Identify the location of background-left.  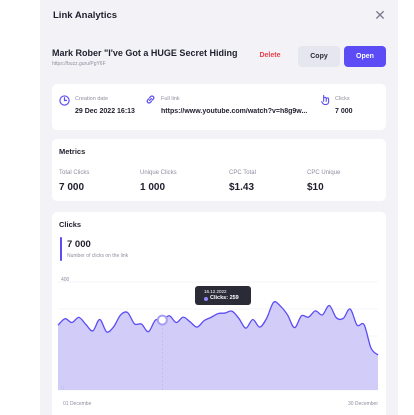
(20, 207).